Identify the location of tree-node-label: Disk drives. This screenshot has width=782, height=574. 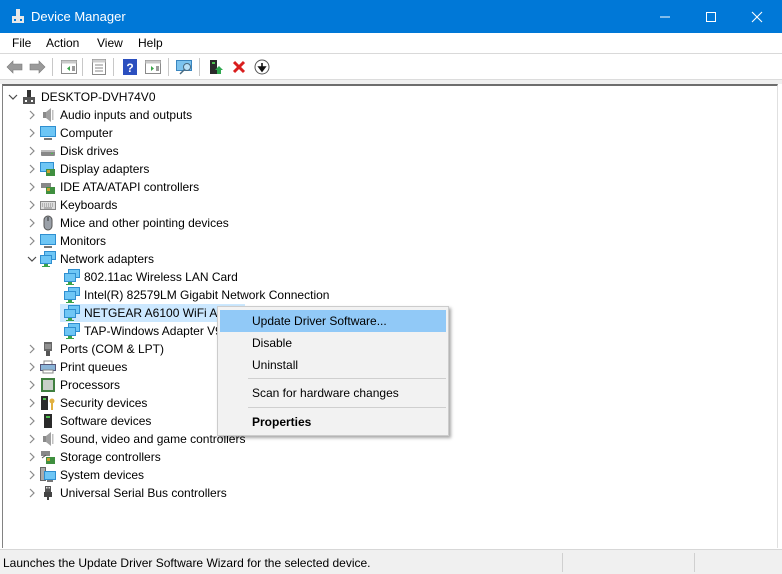
(89, 151).